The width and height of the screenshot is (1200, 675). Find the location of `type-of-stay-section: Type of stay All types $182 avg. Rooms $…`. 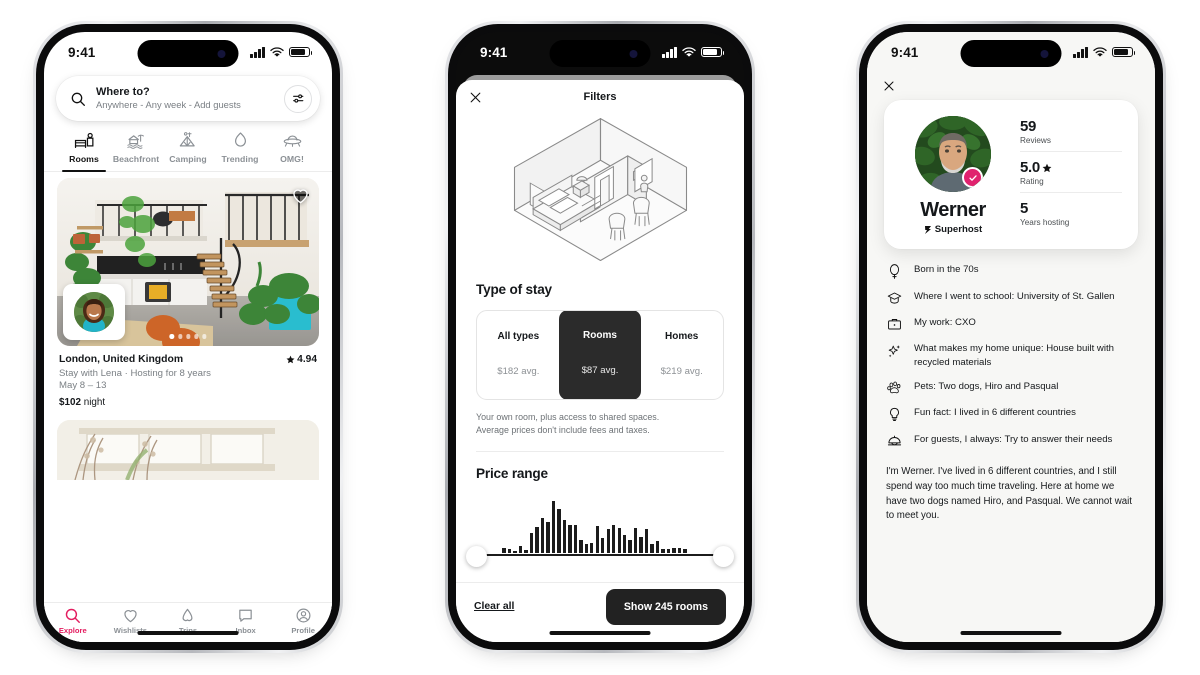

type-of-stay-section: Type of stay All types $182 avg. Rooms $… is located at coordinates (600, 359).